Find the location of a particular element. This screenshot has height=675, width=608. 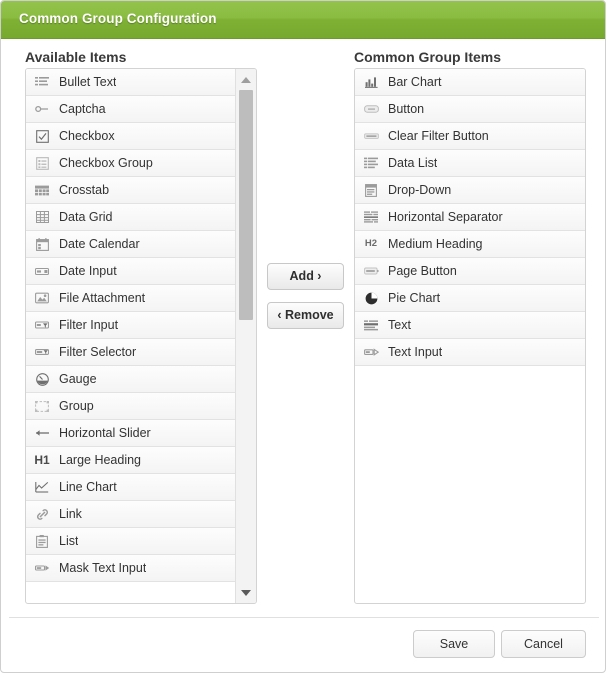

text-input-icon is located at coordinates (371, 352).